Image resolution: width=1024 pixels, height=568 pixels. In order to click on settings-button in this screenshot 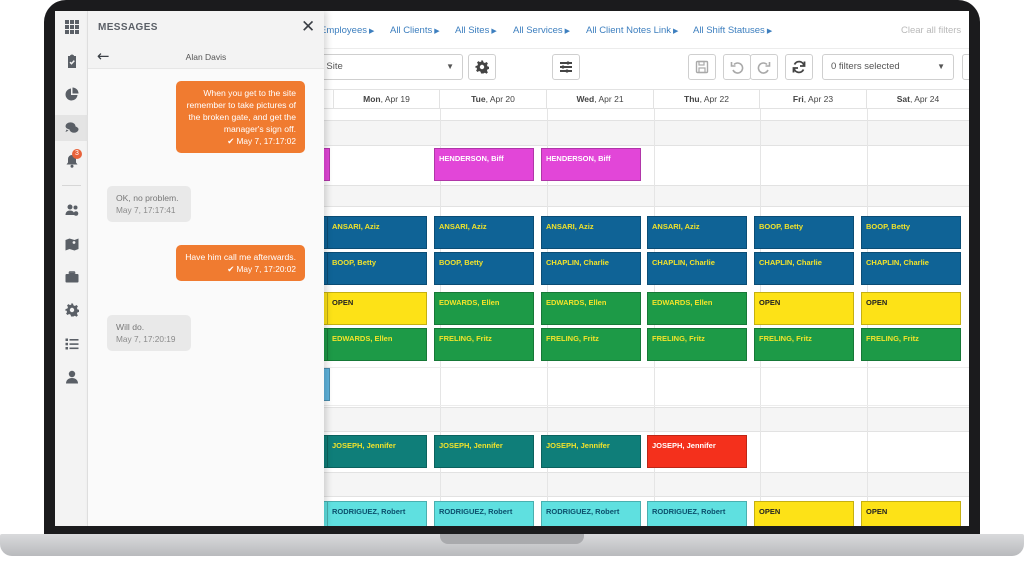, I will do `click(482, 67)`.